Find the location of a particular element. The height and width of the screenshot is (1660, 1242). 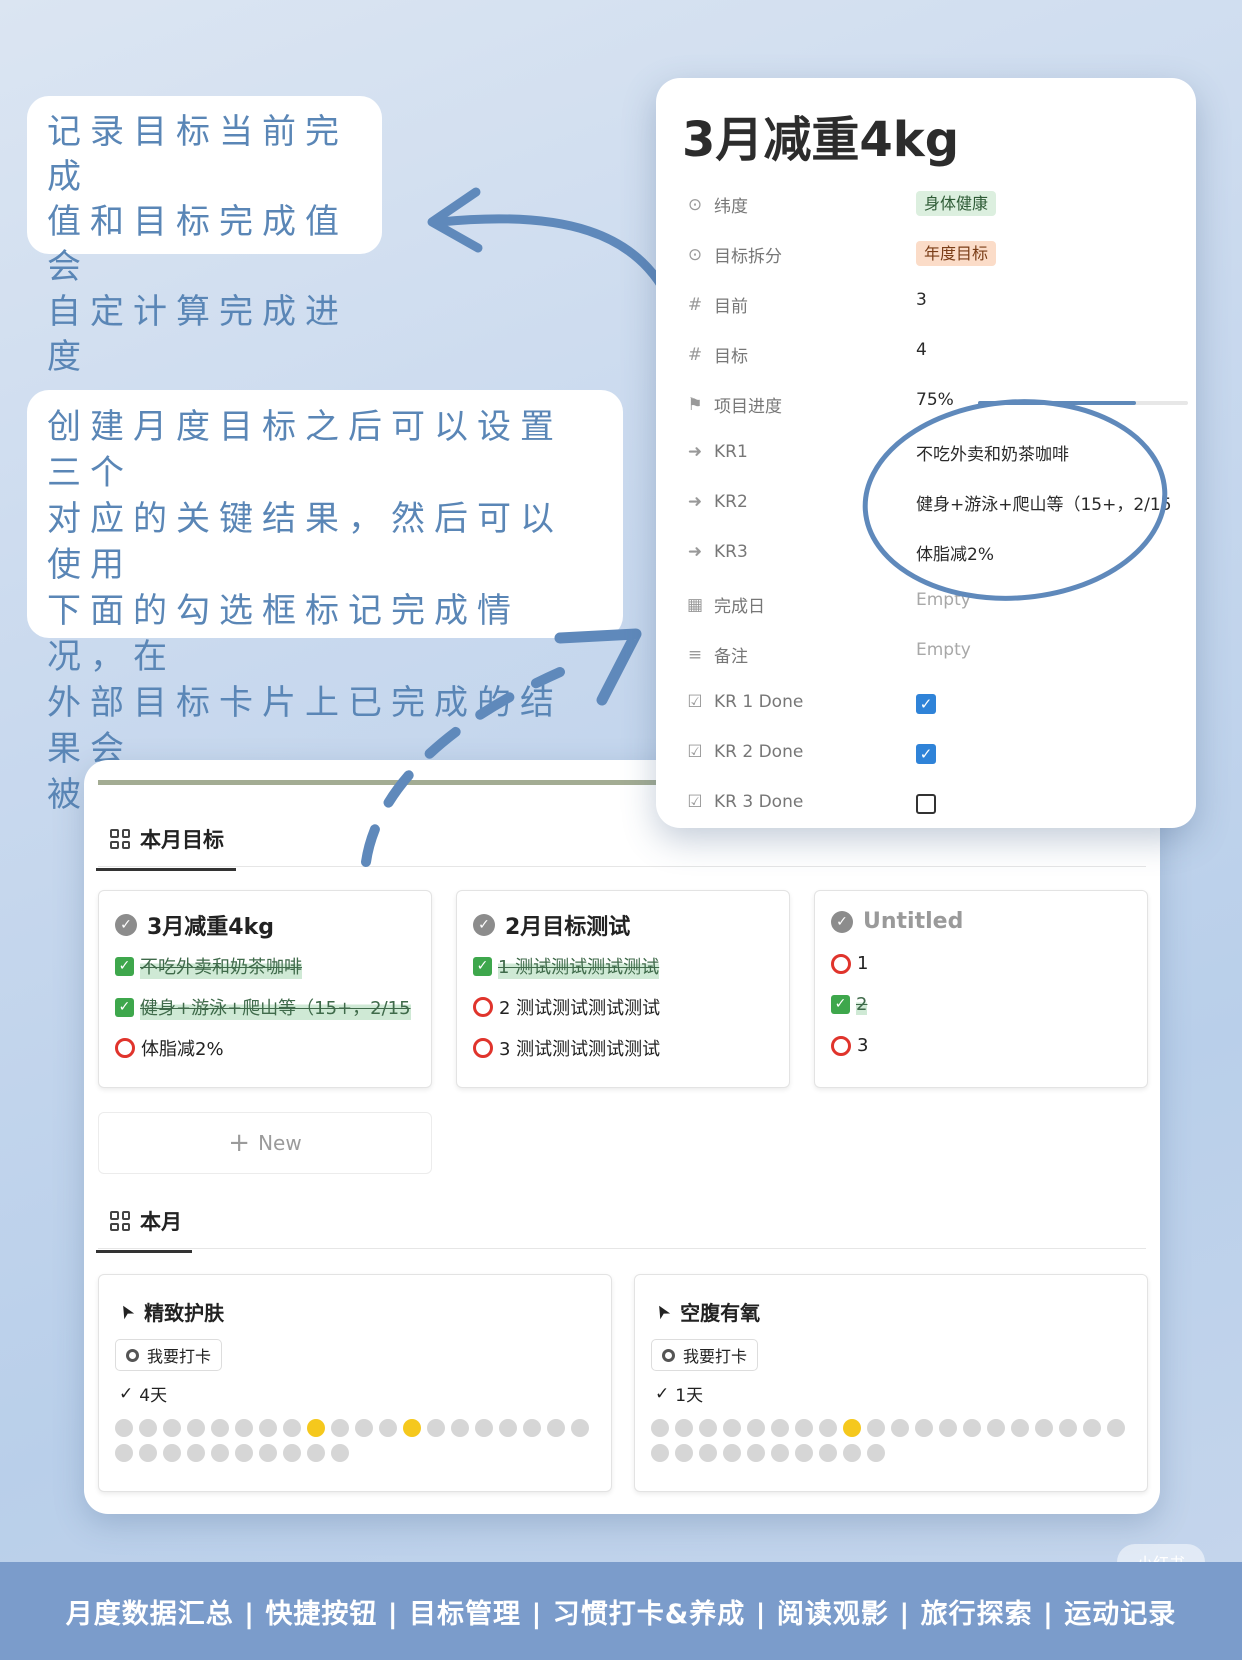

property-row: ▦ 完成日 Empty is located at coordinates (931, 604).